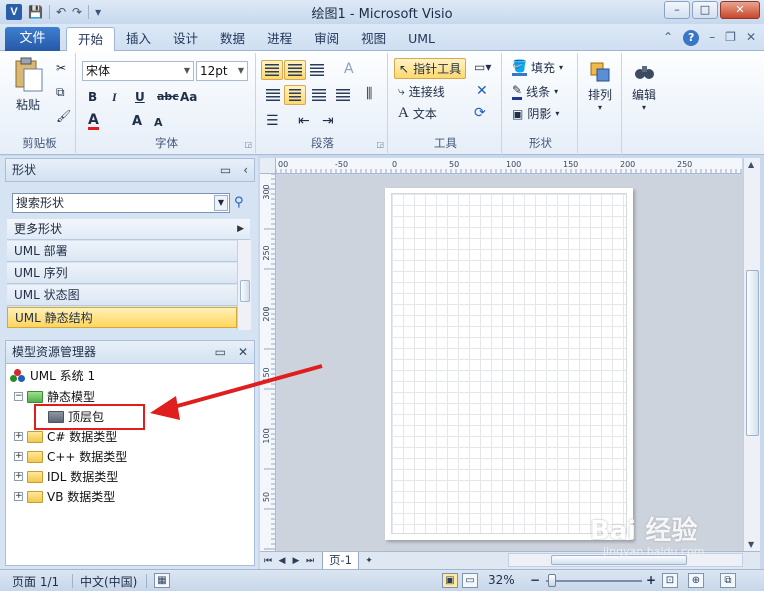 This screenshot has height=591, width=764. Describe the element at coordinates (282, 561) in the screenshot. I see `prev-page-icon: ◀` at that location.